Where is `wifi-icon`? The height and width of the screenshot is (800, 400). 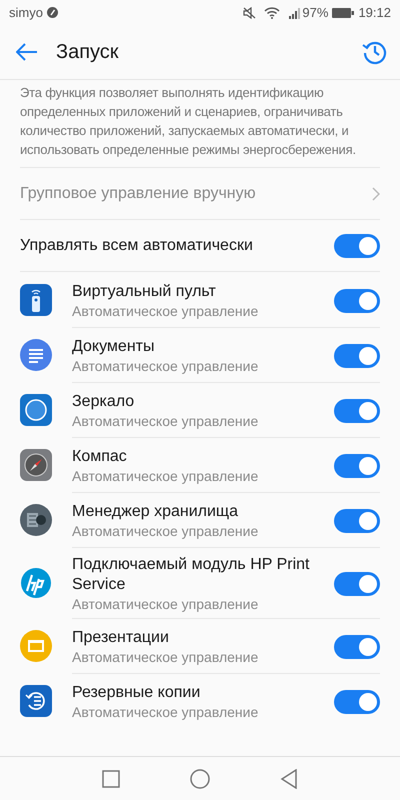 wifi-icon is located at coordinates (272, 12).